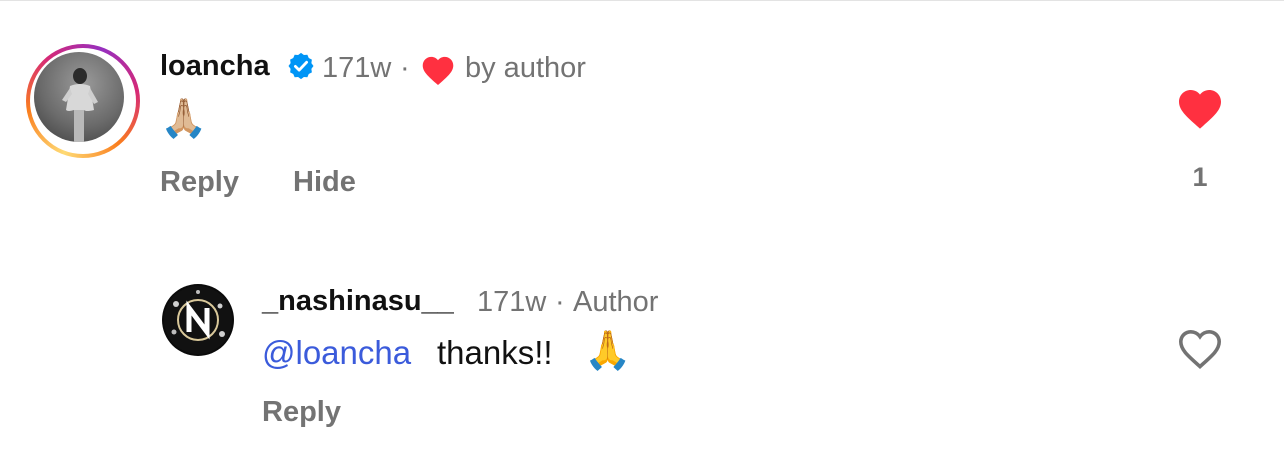 The image size is (1284, 462). I want to click on comment-text: thanks!!, so click(495, 352).